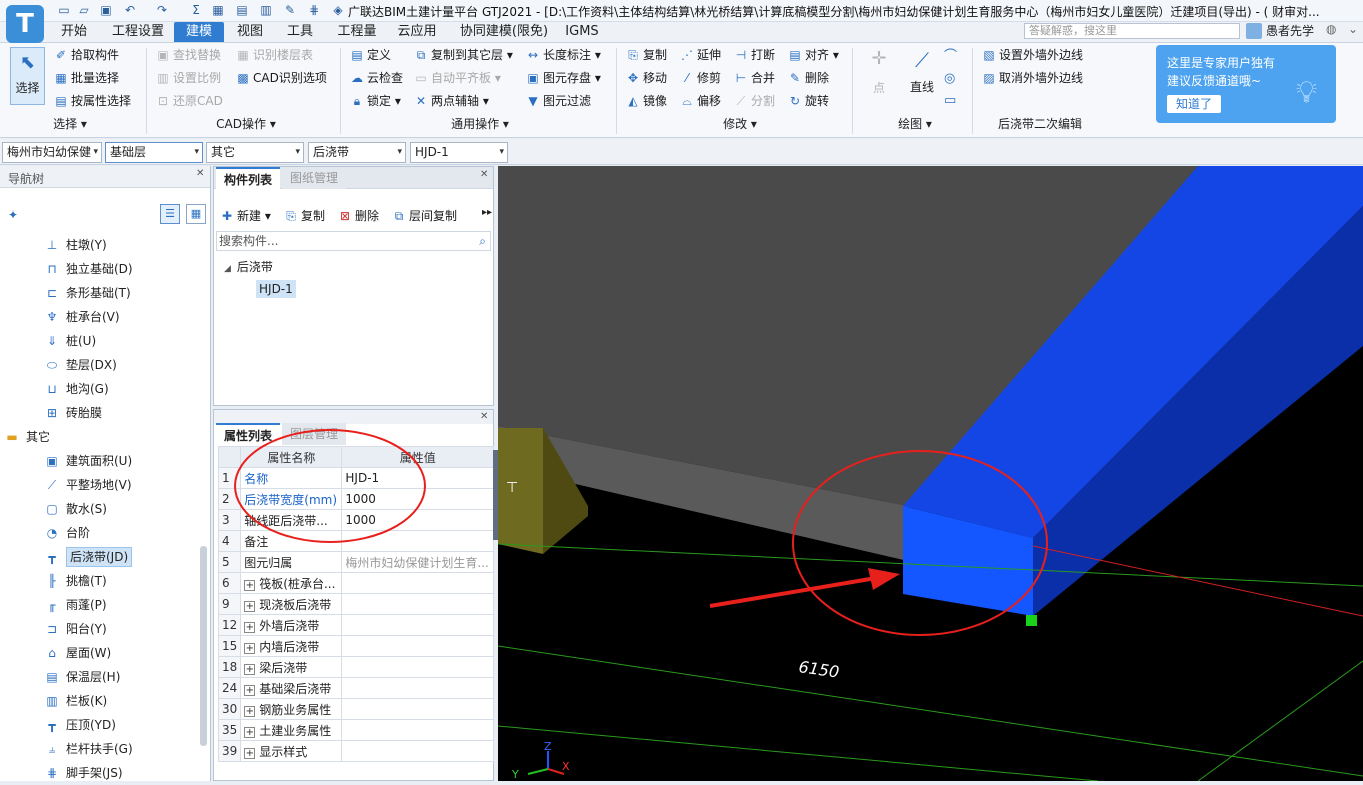  I want to click on expand-more-icon: ▸▸, so click(487, 212).